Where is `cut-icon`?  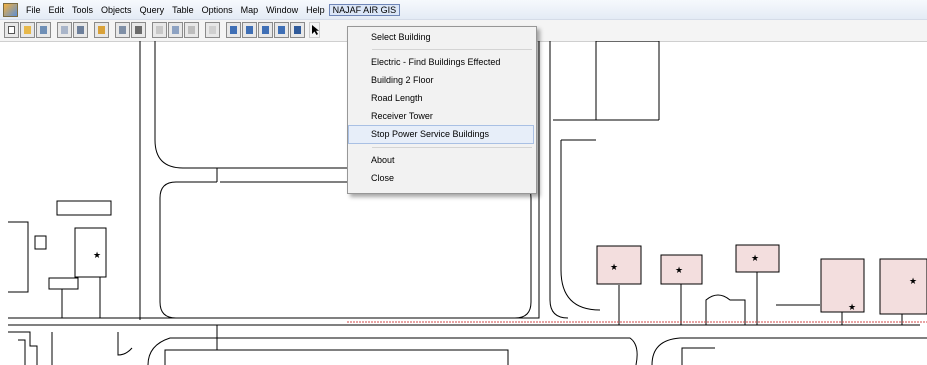
cut-icon is located at coordinates (159, 30).